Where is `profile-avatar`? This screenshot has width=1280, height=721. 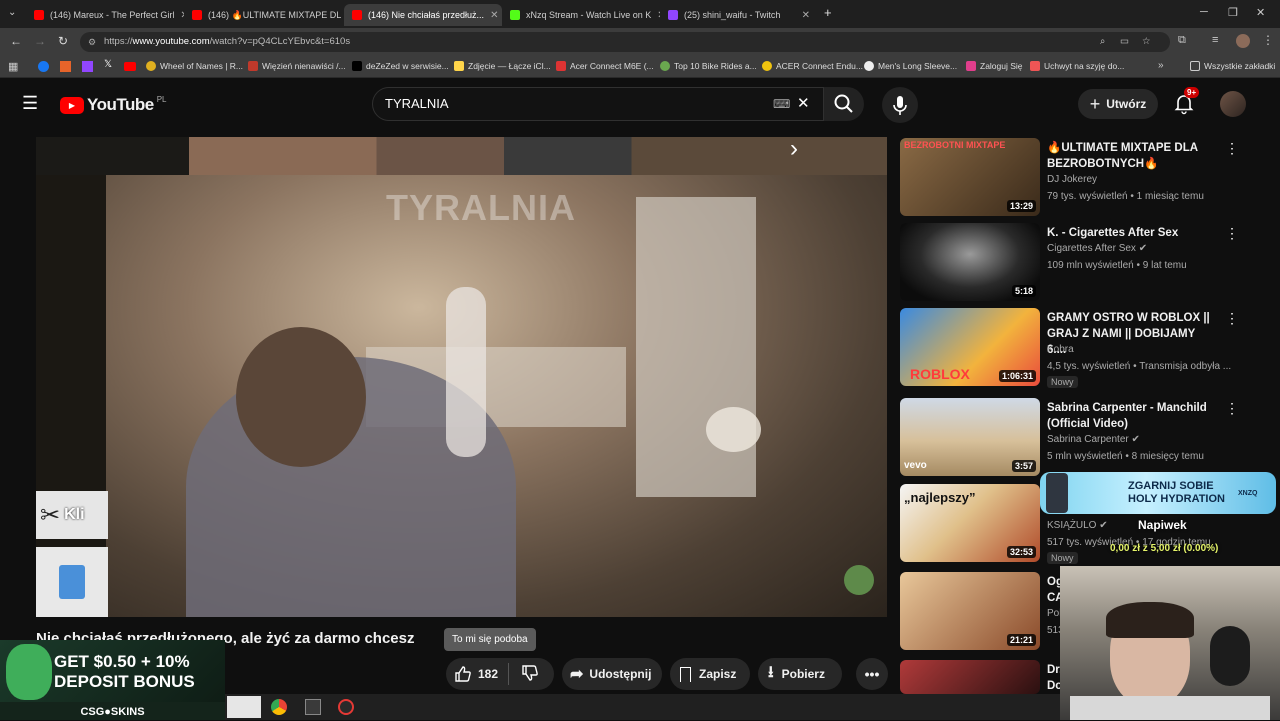 profile-avatar is located at coordinates (1243, 41).